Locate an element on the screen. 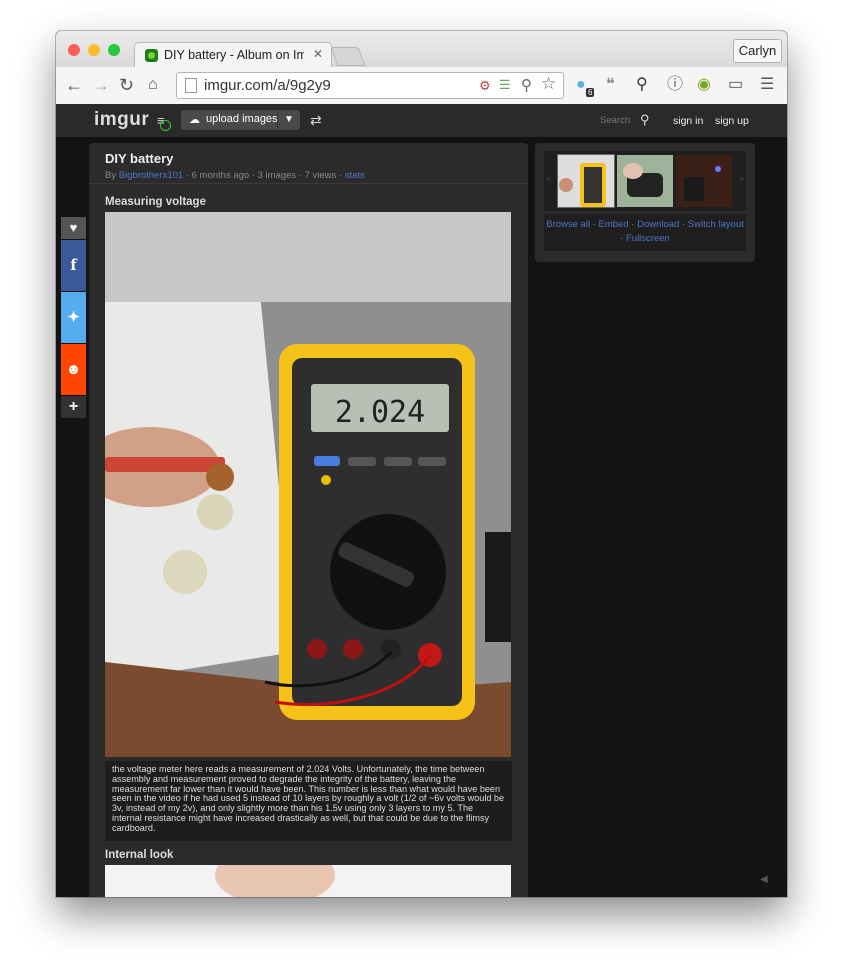 The width and height of the screenshot is (843, 978). extension-badge: 6 is located at coordinates (590, 92).